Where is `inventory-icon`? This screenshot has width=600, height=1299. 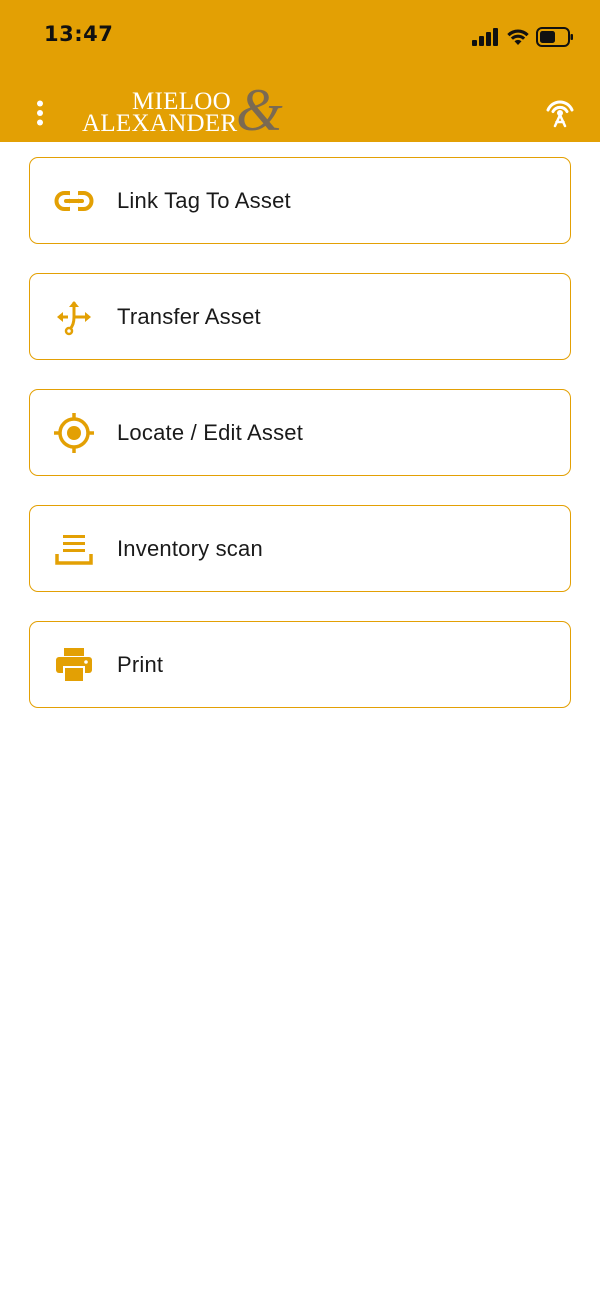 inventory-icon is located at coordinates (74, 549).